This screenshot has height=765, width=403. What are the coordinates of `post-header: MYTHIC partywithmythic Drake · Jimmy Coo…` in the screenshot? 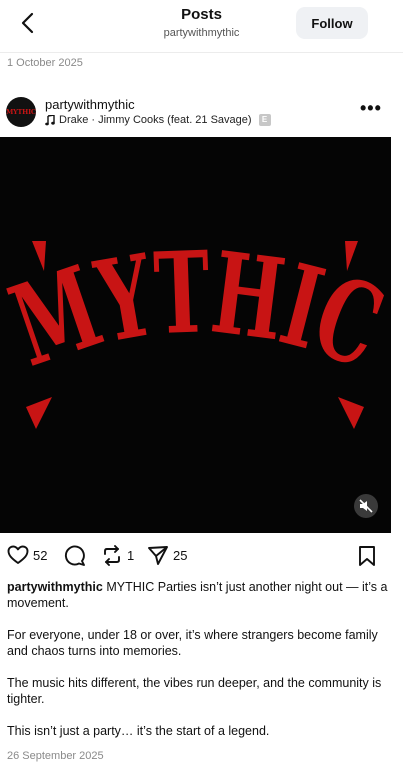 It's located at (201, 113).